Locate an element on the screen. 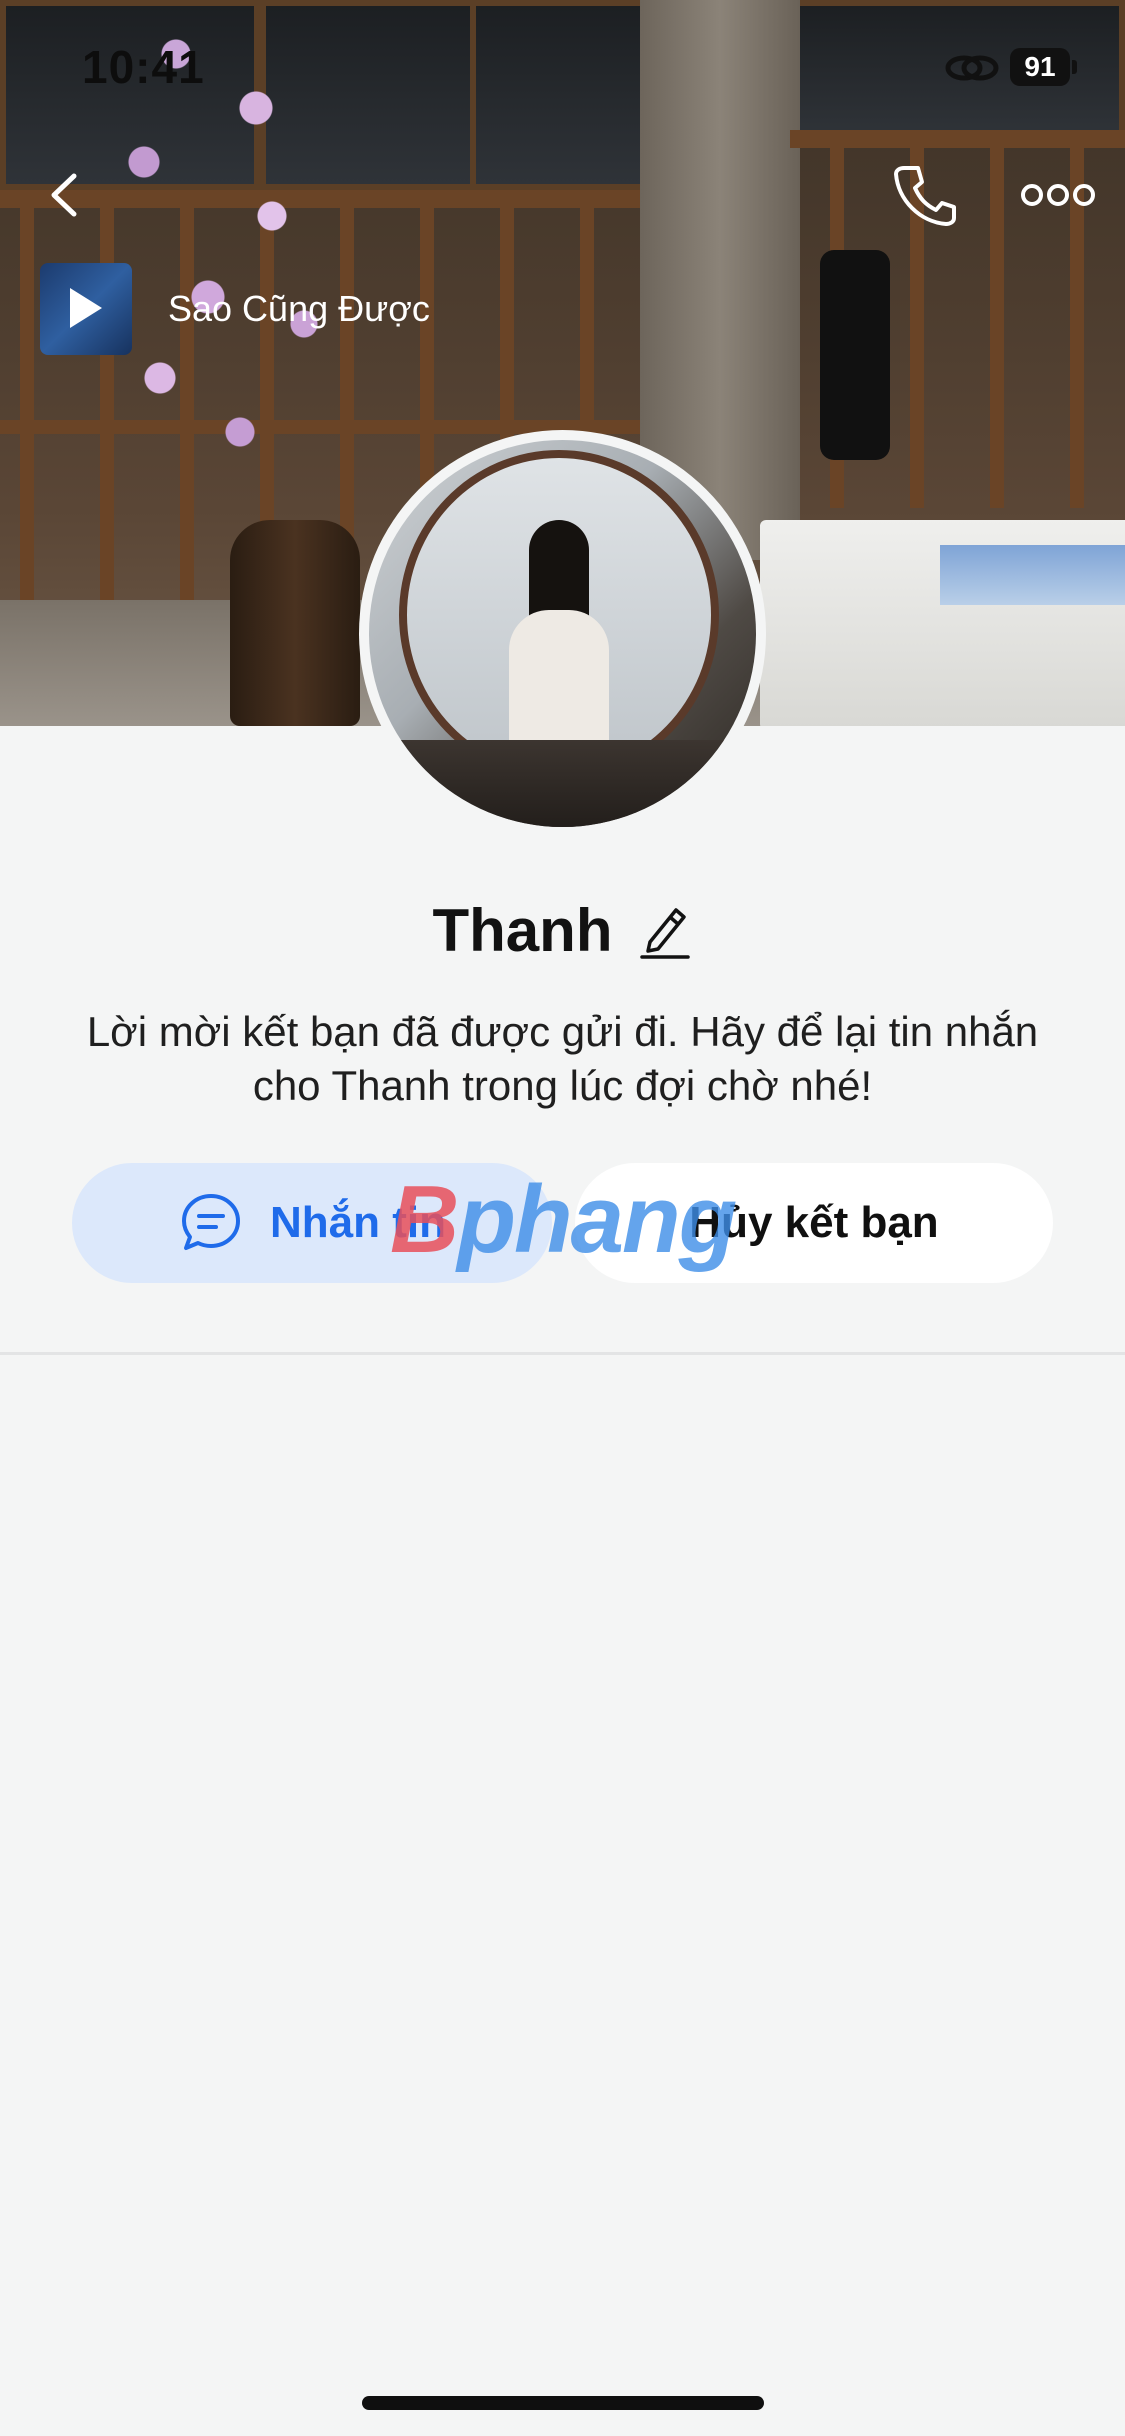  phone-icon is located at coordinates (925, 195).